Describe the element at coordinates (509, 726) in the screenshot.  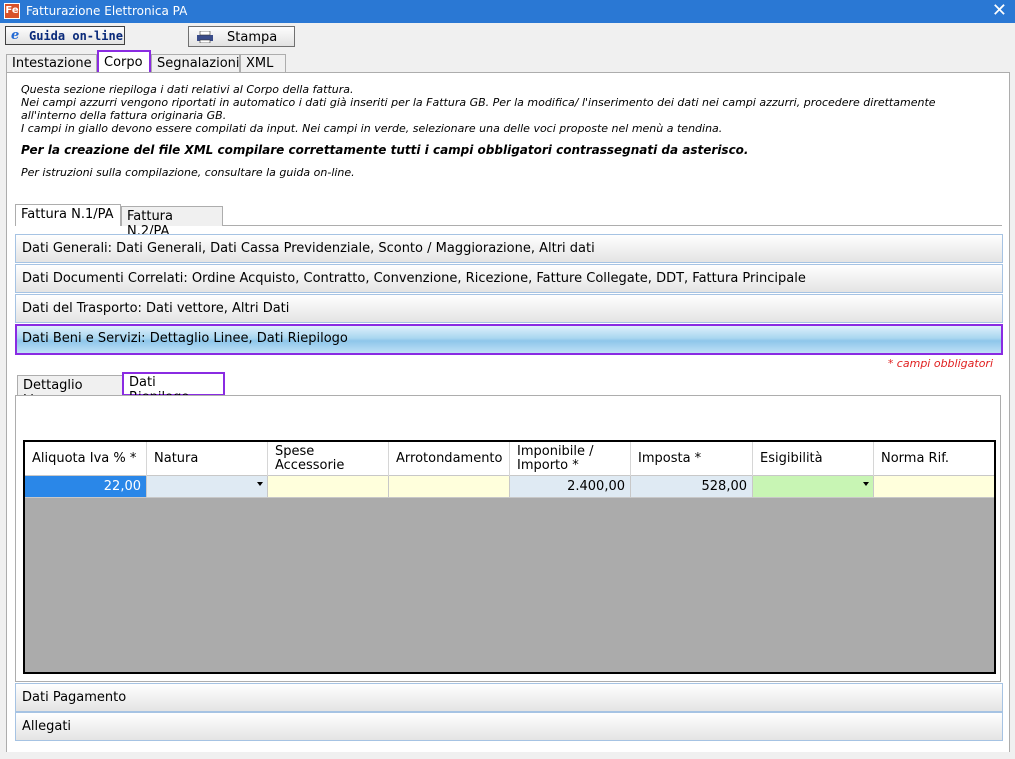
I see `section-allegati: Allegati` at that location.